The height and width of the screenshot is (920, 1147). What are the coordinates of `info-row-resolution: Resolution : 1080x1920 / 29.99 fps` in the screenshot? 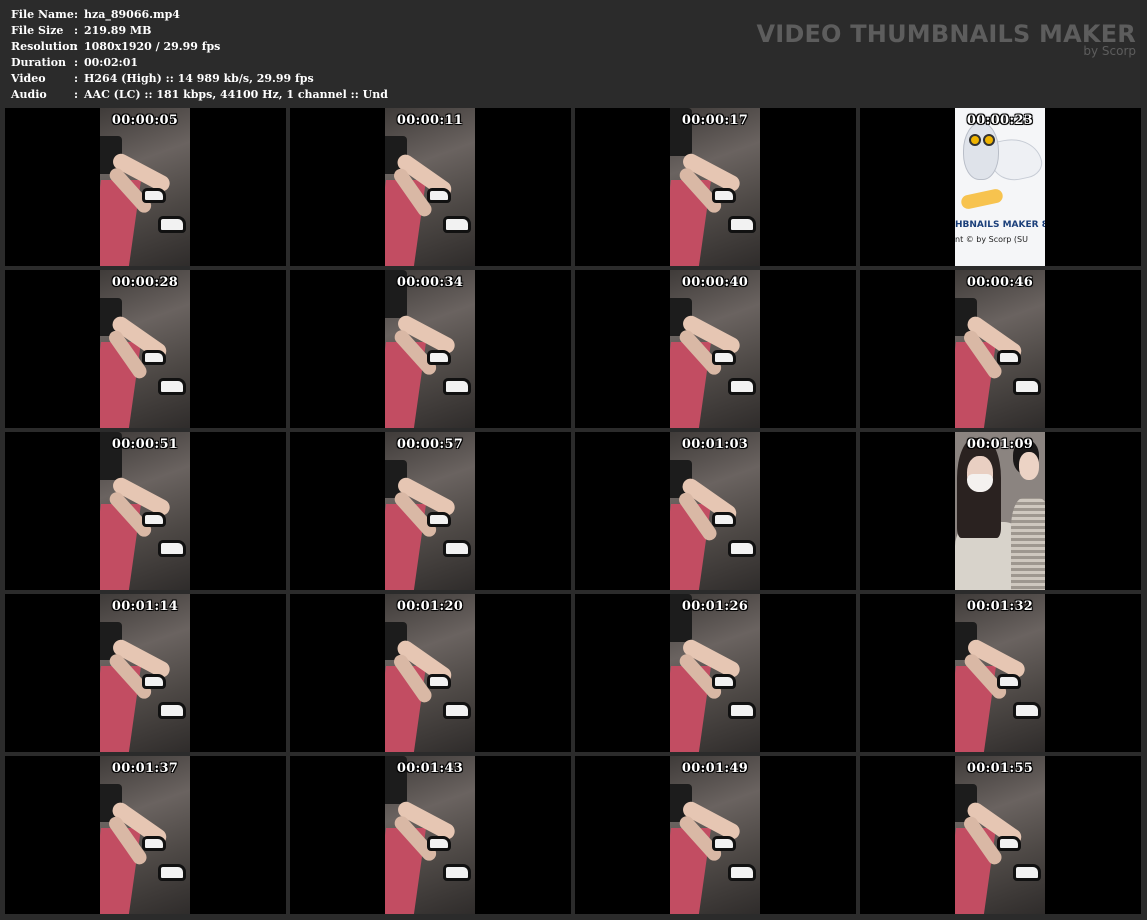 It's located at (199, 47).